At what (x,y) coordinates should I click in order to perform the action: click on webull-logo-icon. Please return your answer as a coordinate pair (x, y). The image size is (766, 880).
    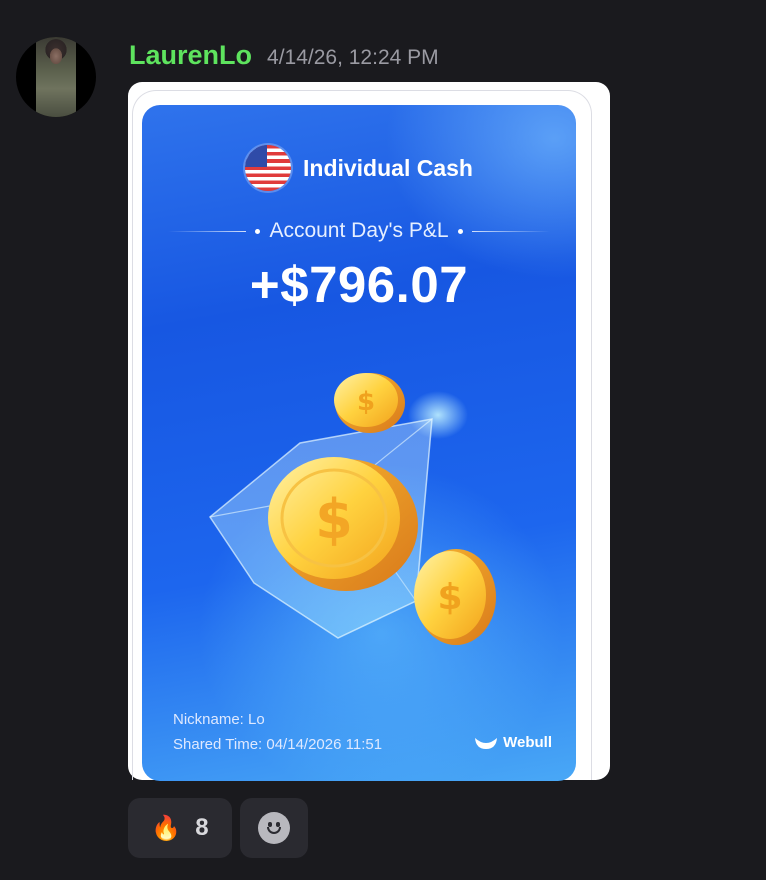
    Looking at the image, I should click on (486, 743).